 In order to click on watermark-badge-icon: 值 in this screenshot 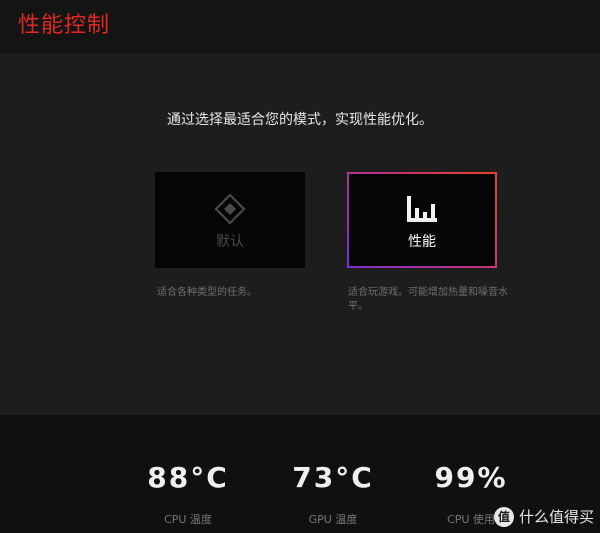, I will do `click(503, 517)`.